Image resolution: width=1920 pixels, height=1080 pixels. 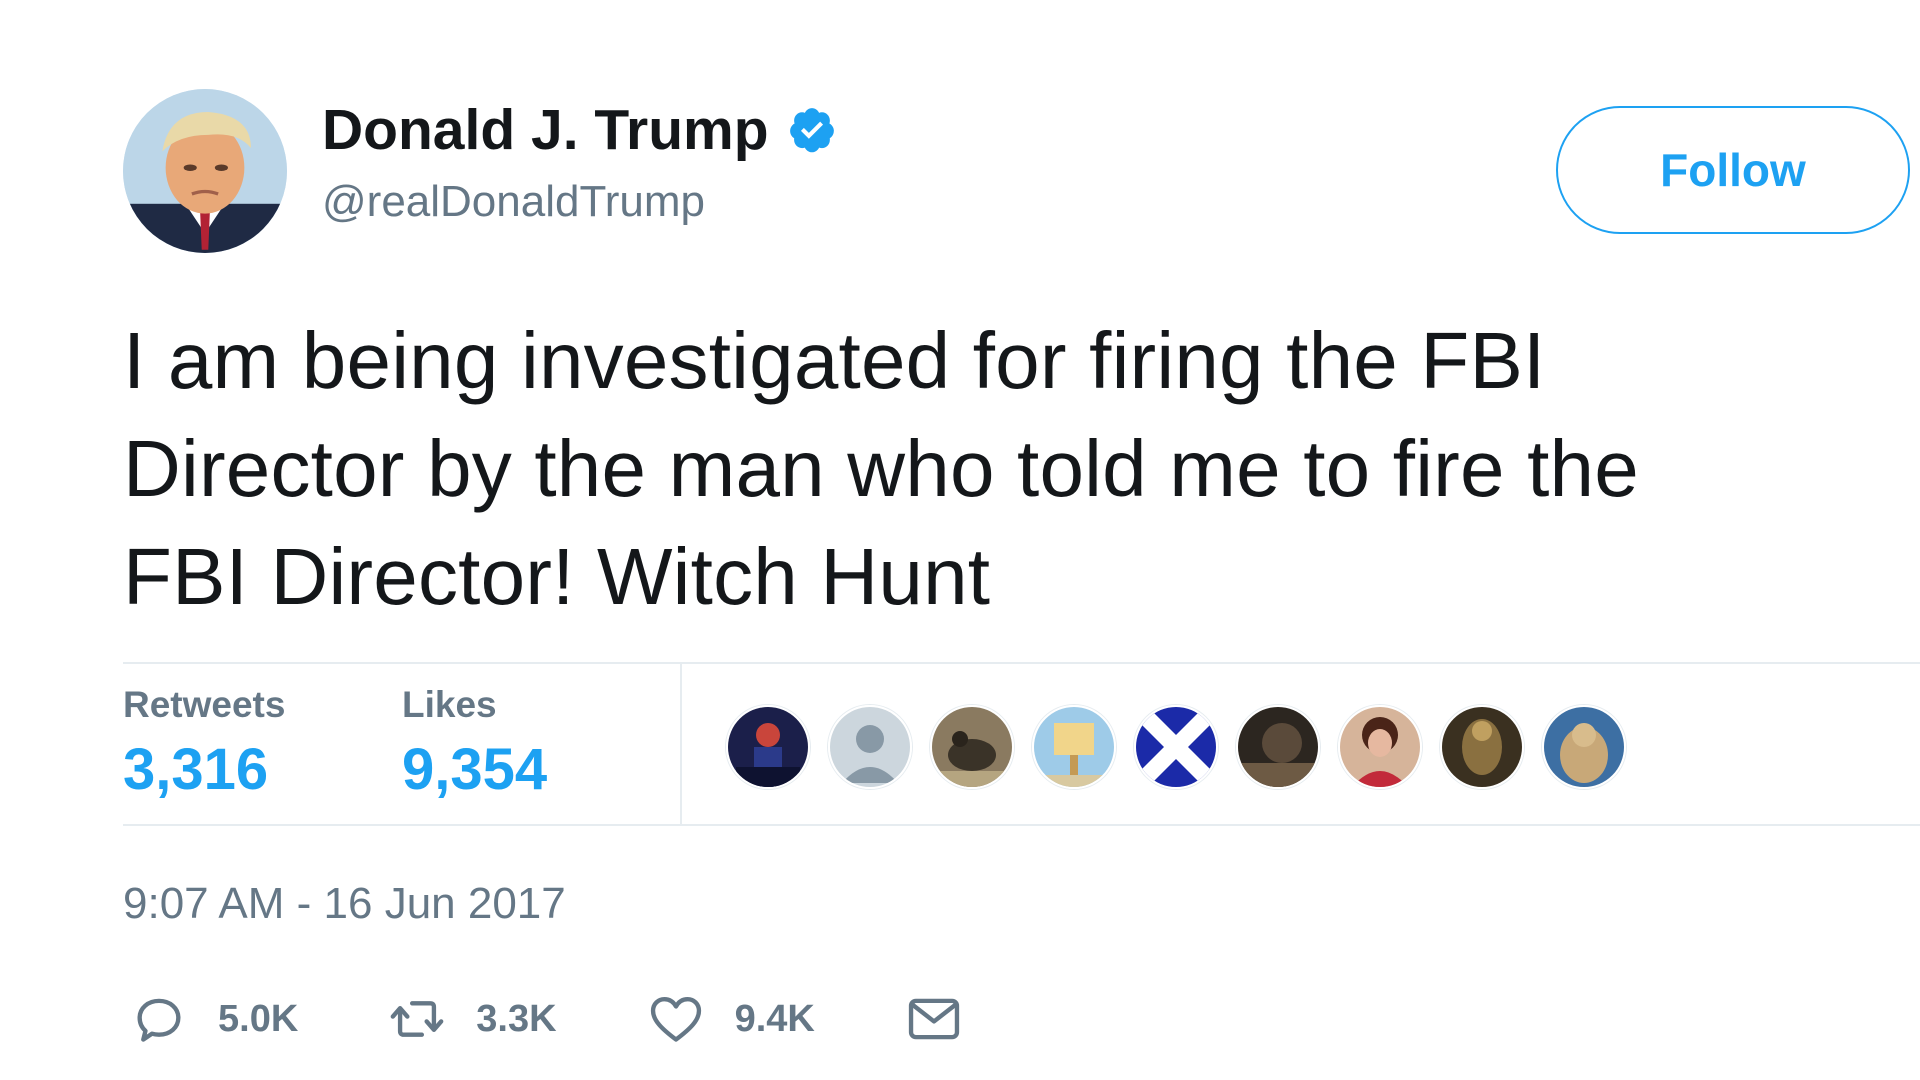 What do you see at coordinates (449, 704) in the screenshot?
I see `likes-label: Likes` at bounding box center [449, 704].